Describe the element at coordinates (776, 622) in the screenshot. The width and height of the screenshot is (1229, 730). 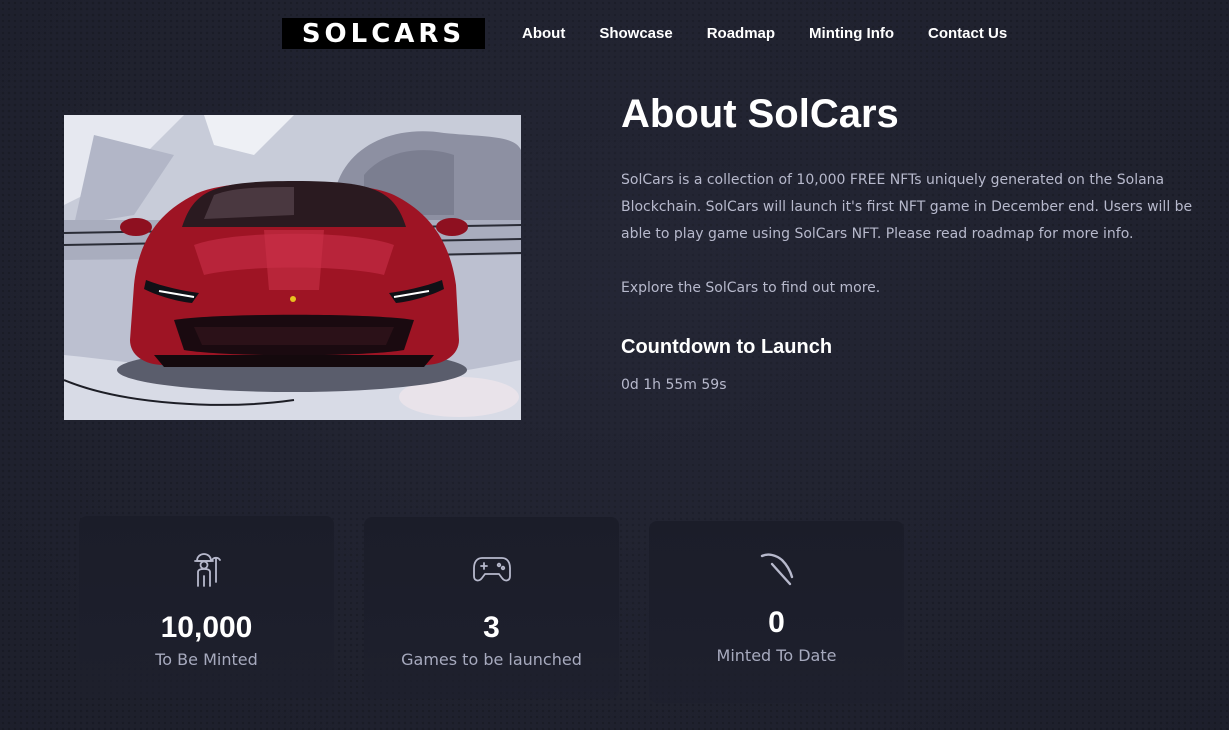
I see `stat-number: 0` at that location.